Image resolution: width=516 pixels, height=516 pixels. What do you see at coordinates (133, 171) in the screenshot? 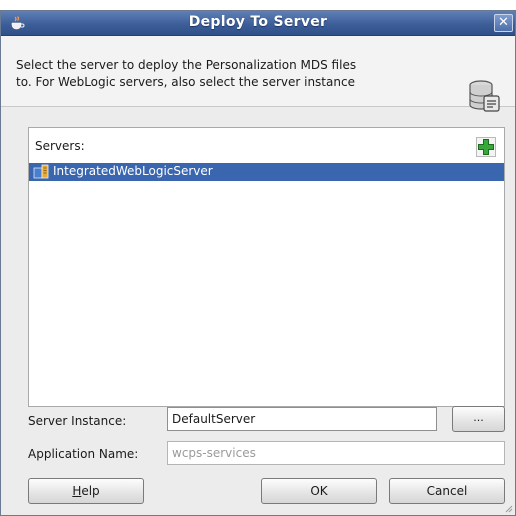
I see `server-list-item-label: IntegratedWebLogicServer` at bounding box center [133, 171].